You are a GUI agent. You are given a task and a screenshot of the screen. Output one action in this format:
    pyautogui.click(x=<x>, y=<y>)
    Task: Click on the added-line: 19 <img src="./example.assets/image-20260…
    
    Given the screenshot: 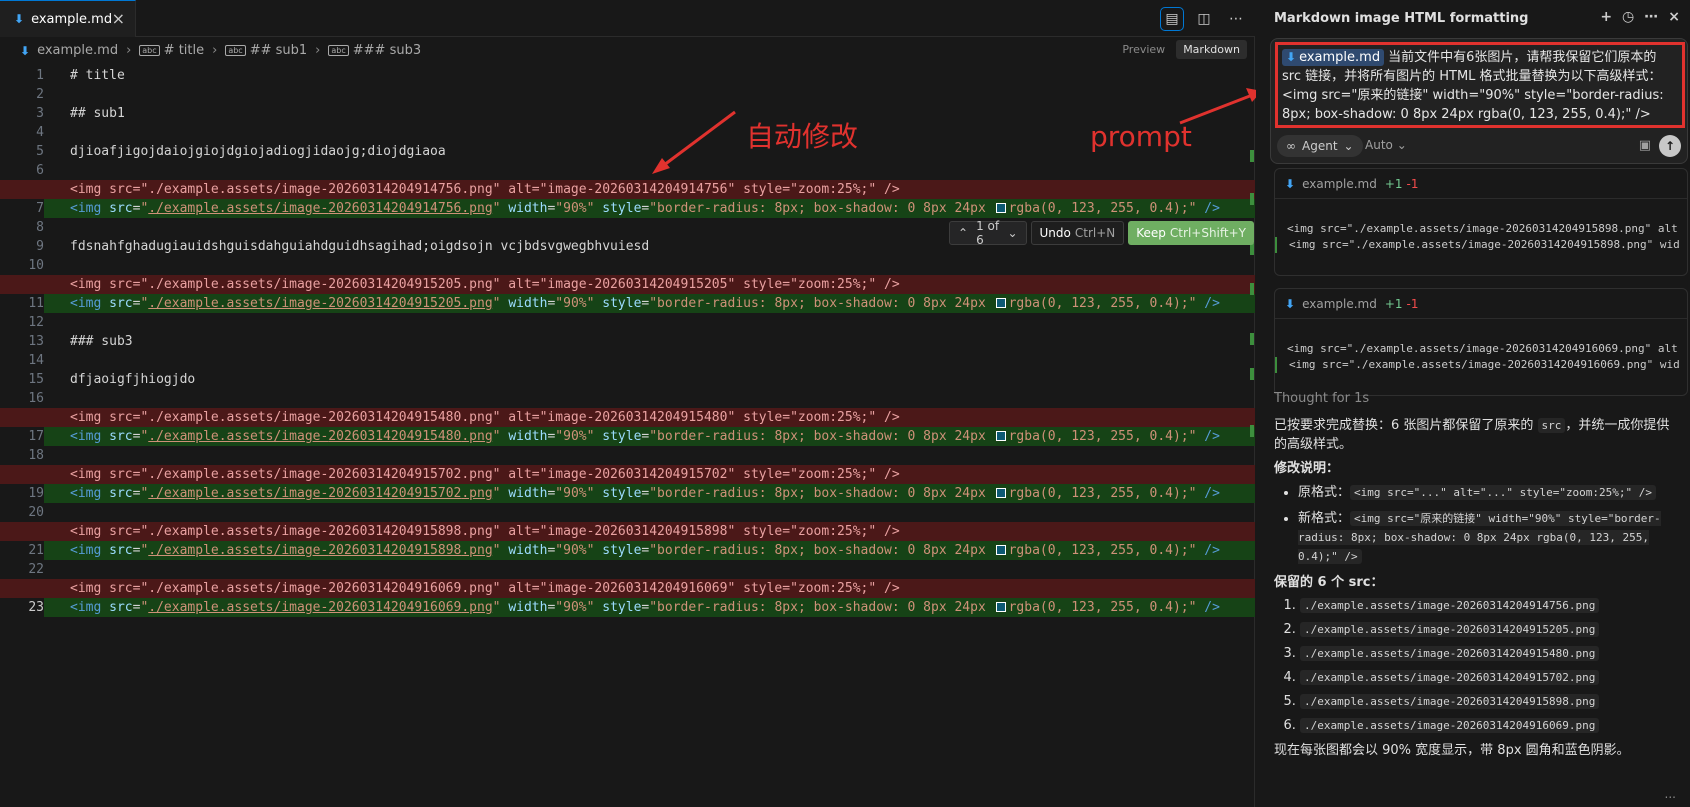 What is the action you would take?
    pyautogui.click(x=627, y=493)
    